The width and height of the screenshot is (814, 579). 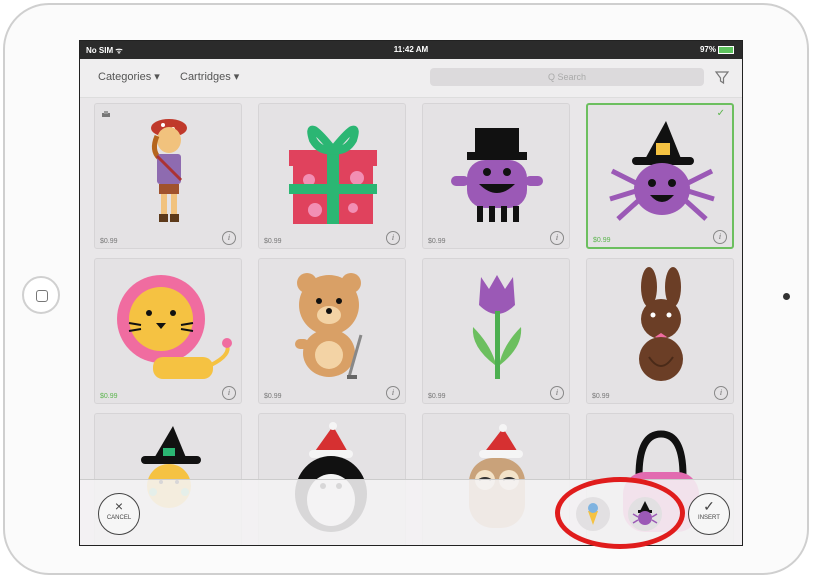 What do you see at coordinates (661, 324) in the screenshot?
I see `chocolate-bunny-art` at bounding box center [661, 324].